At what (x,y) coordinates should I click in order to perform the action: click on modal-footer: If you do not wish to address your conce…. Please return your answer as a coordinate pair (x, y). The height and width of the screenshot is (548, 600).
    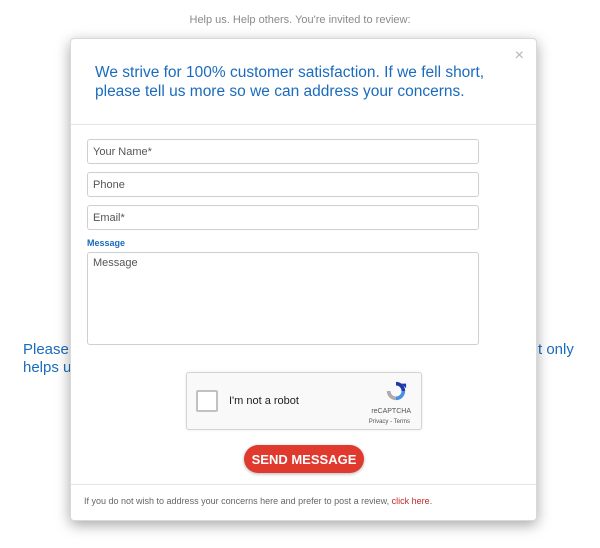
    Looking at the image, I should click on (303, 502).